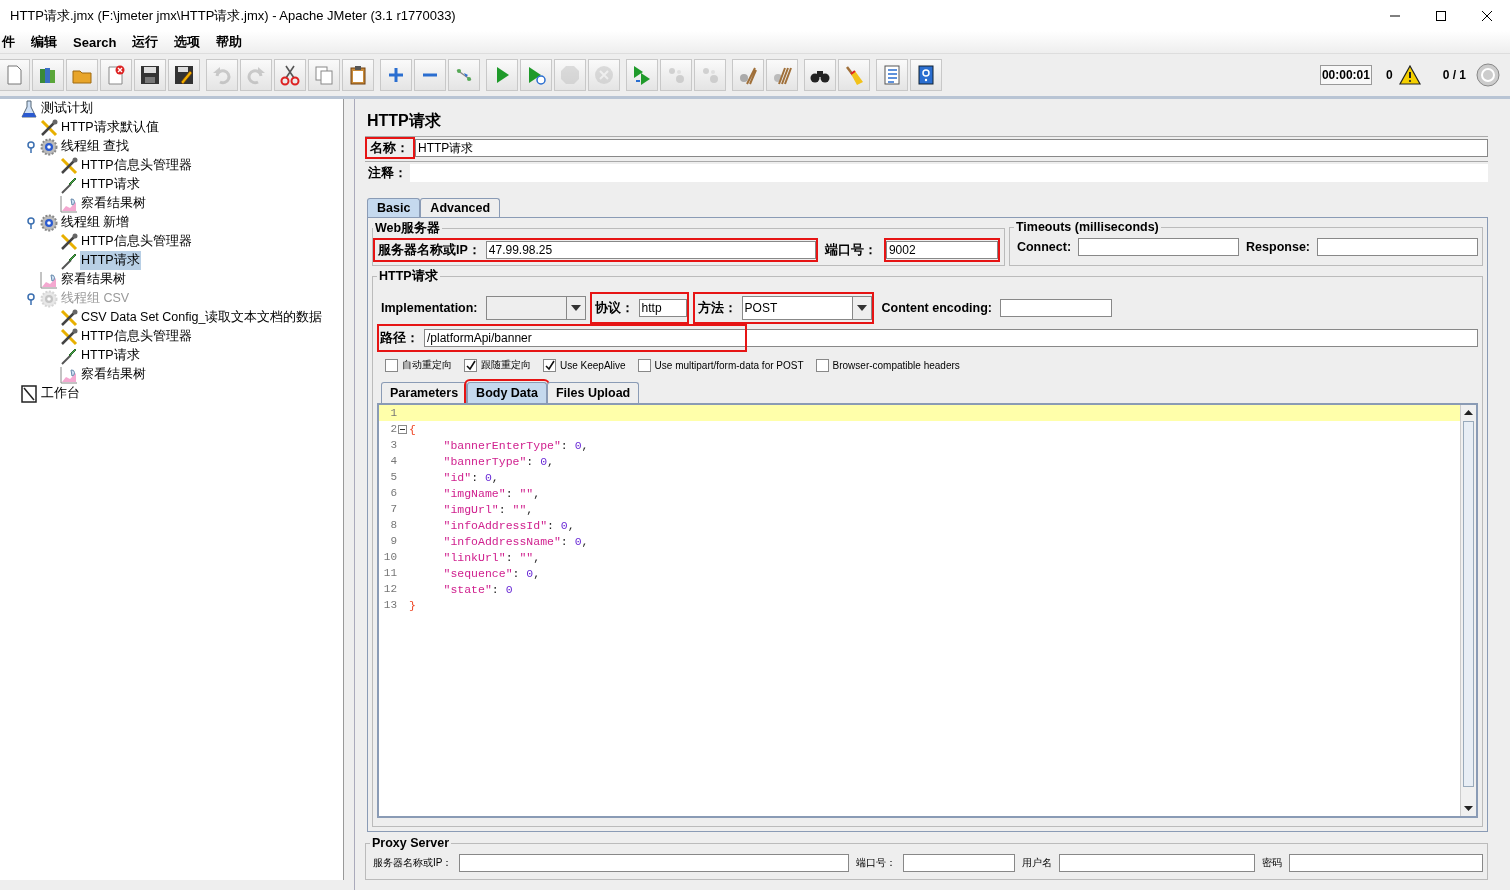  Describe the element at coordinates (491, 573) in the screenshot. I see `code-line: "sequence": 0,` at that location.